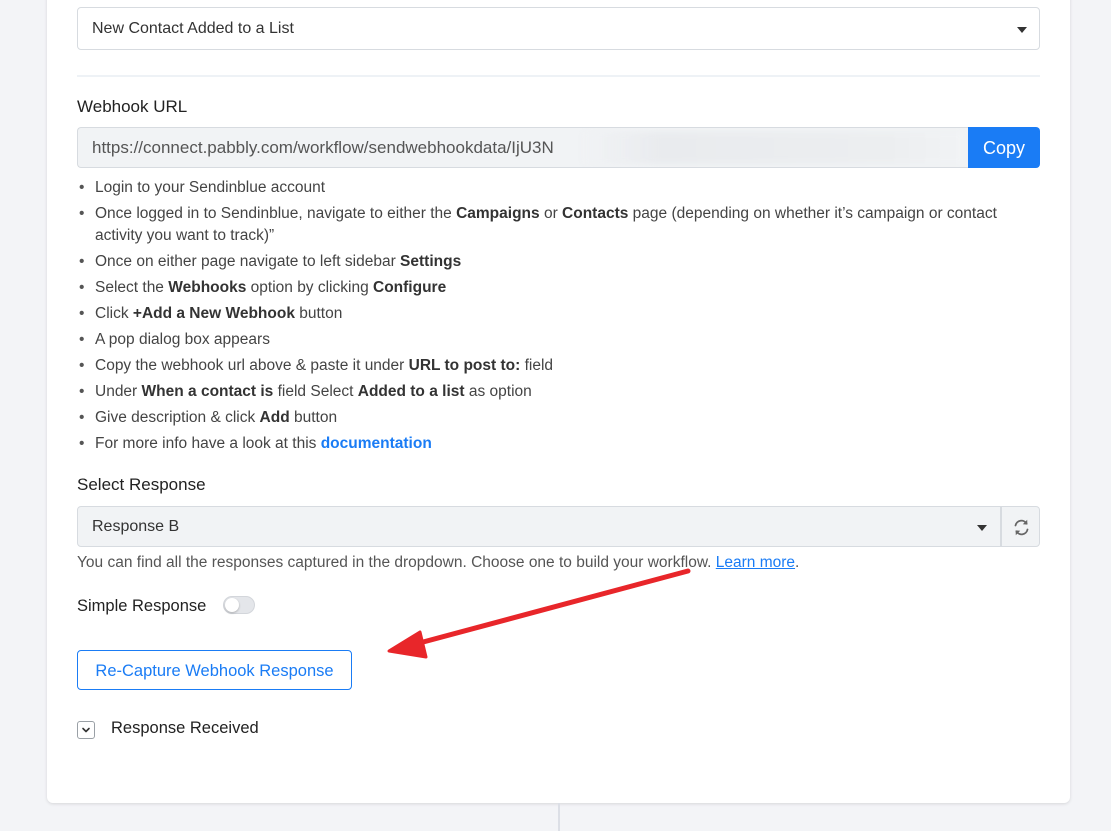  I want to click on instruction-emphasis: Campaigns, so click(498, 213).